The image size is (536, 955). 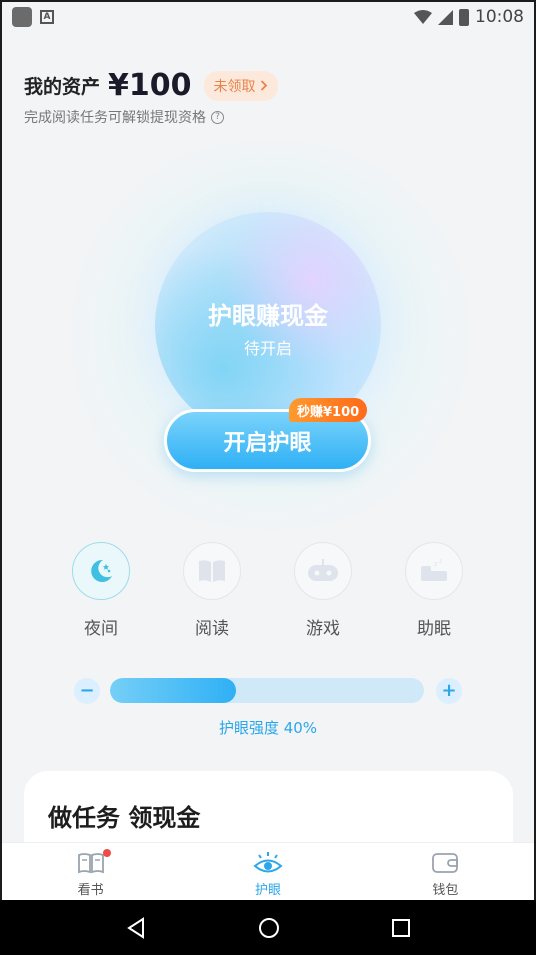 What do you see at coordinates (47, 17) in the screenshot?
I see `keyboard-a-icon: A` at bounding box center [47, 17].